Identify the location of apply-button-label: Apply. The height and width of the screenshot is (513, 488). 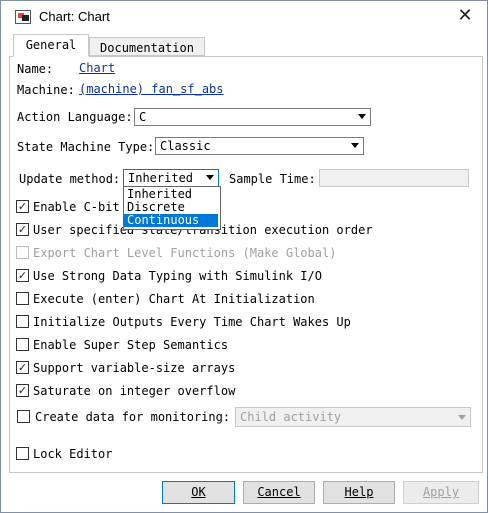
(441, 492).